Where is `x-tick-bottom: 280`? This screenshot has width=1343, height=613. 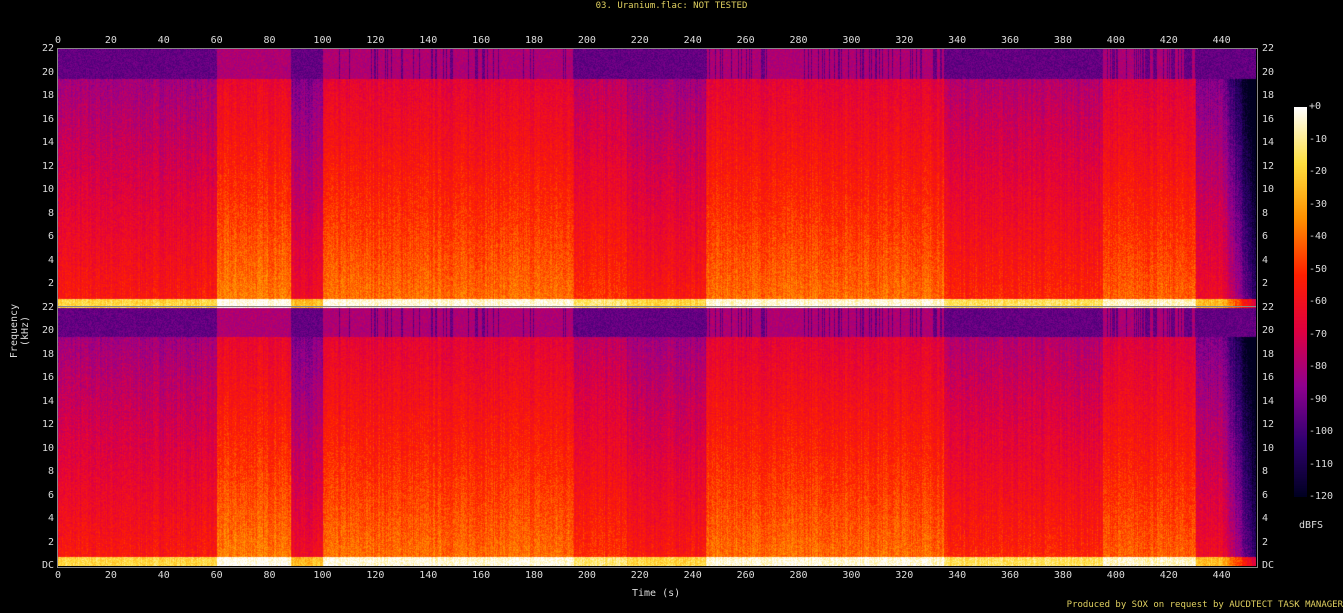
x-tick-bottom: 280 is located at coordinates (798, 575).